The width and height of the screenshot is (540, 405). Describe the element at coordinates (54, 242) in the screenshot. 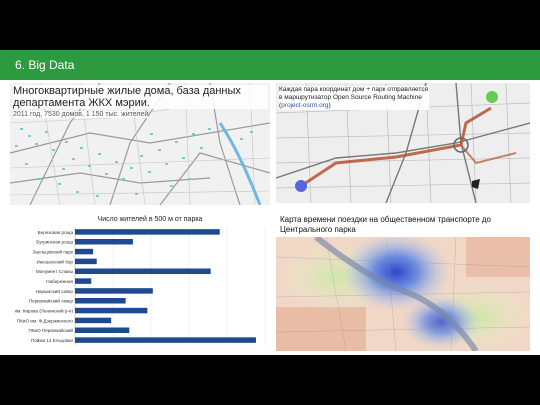

I see `chart-category-label: Бугринская роща` at that location.